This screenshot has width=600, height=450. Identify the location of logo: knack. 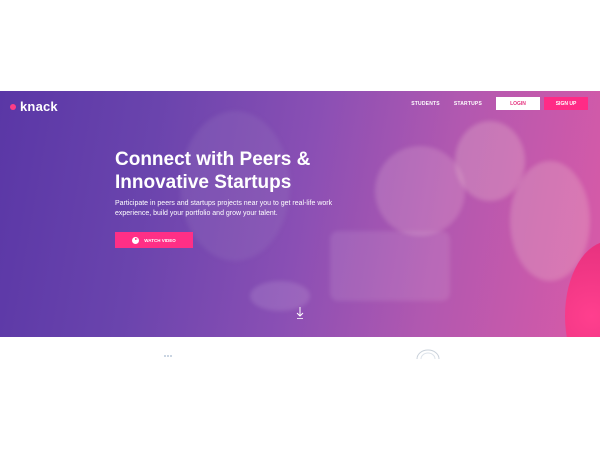
(34, 106).